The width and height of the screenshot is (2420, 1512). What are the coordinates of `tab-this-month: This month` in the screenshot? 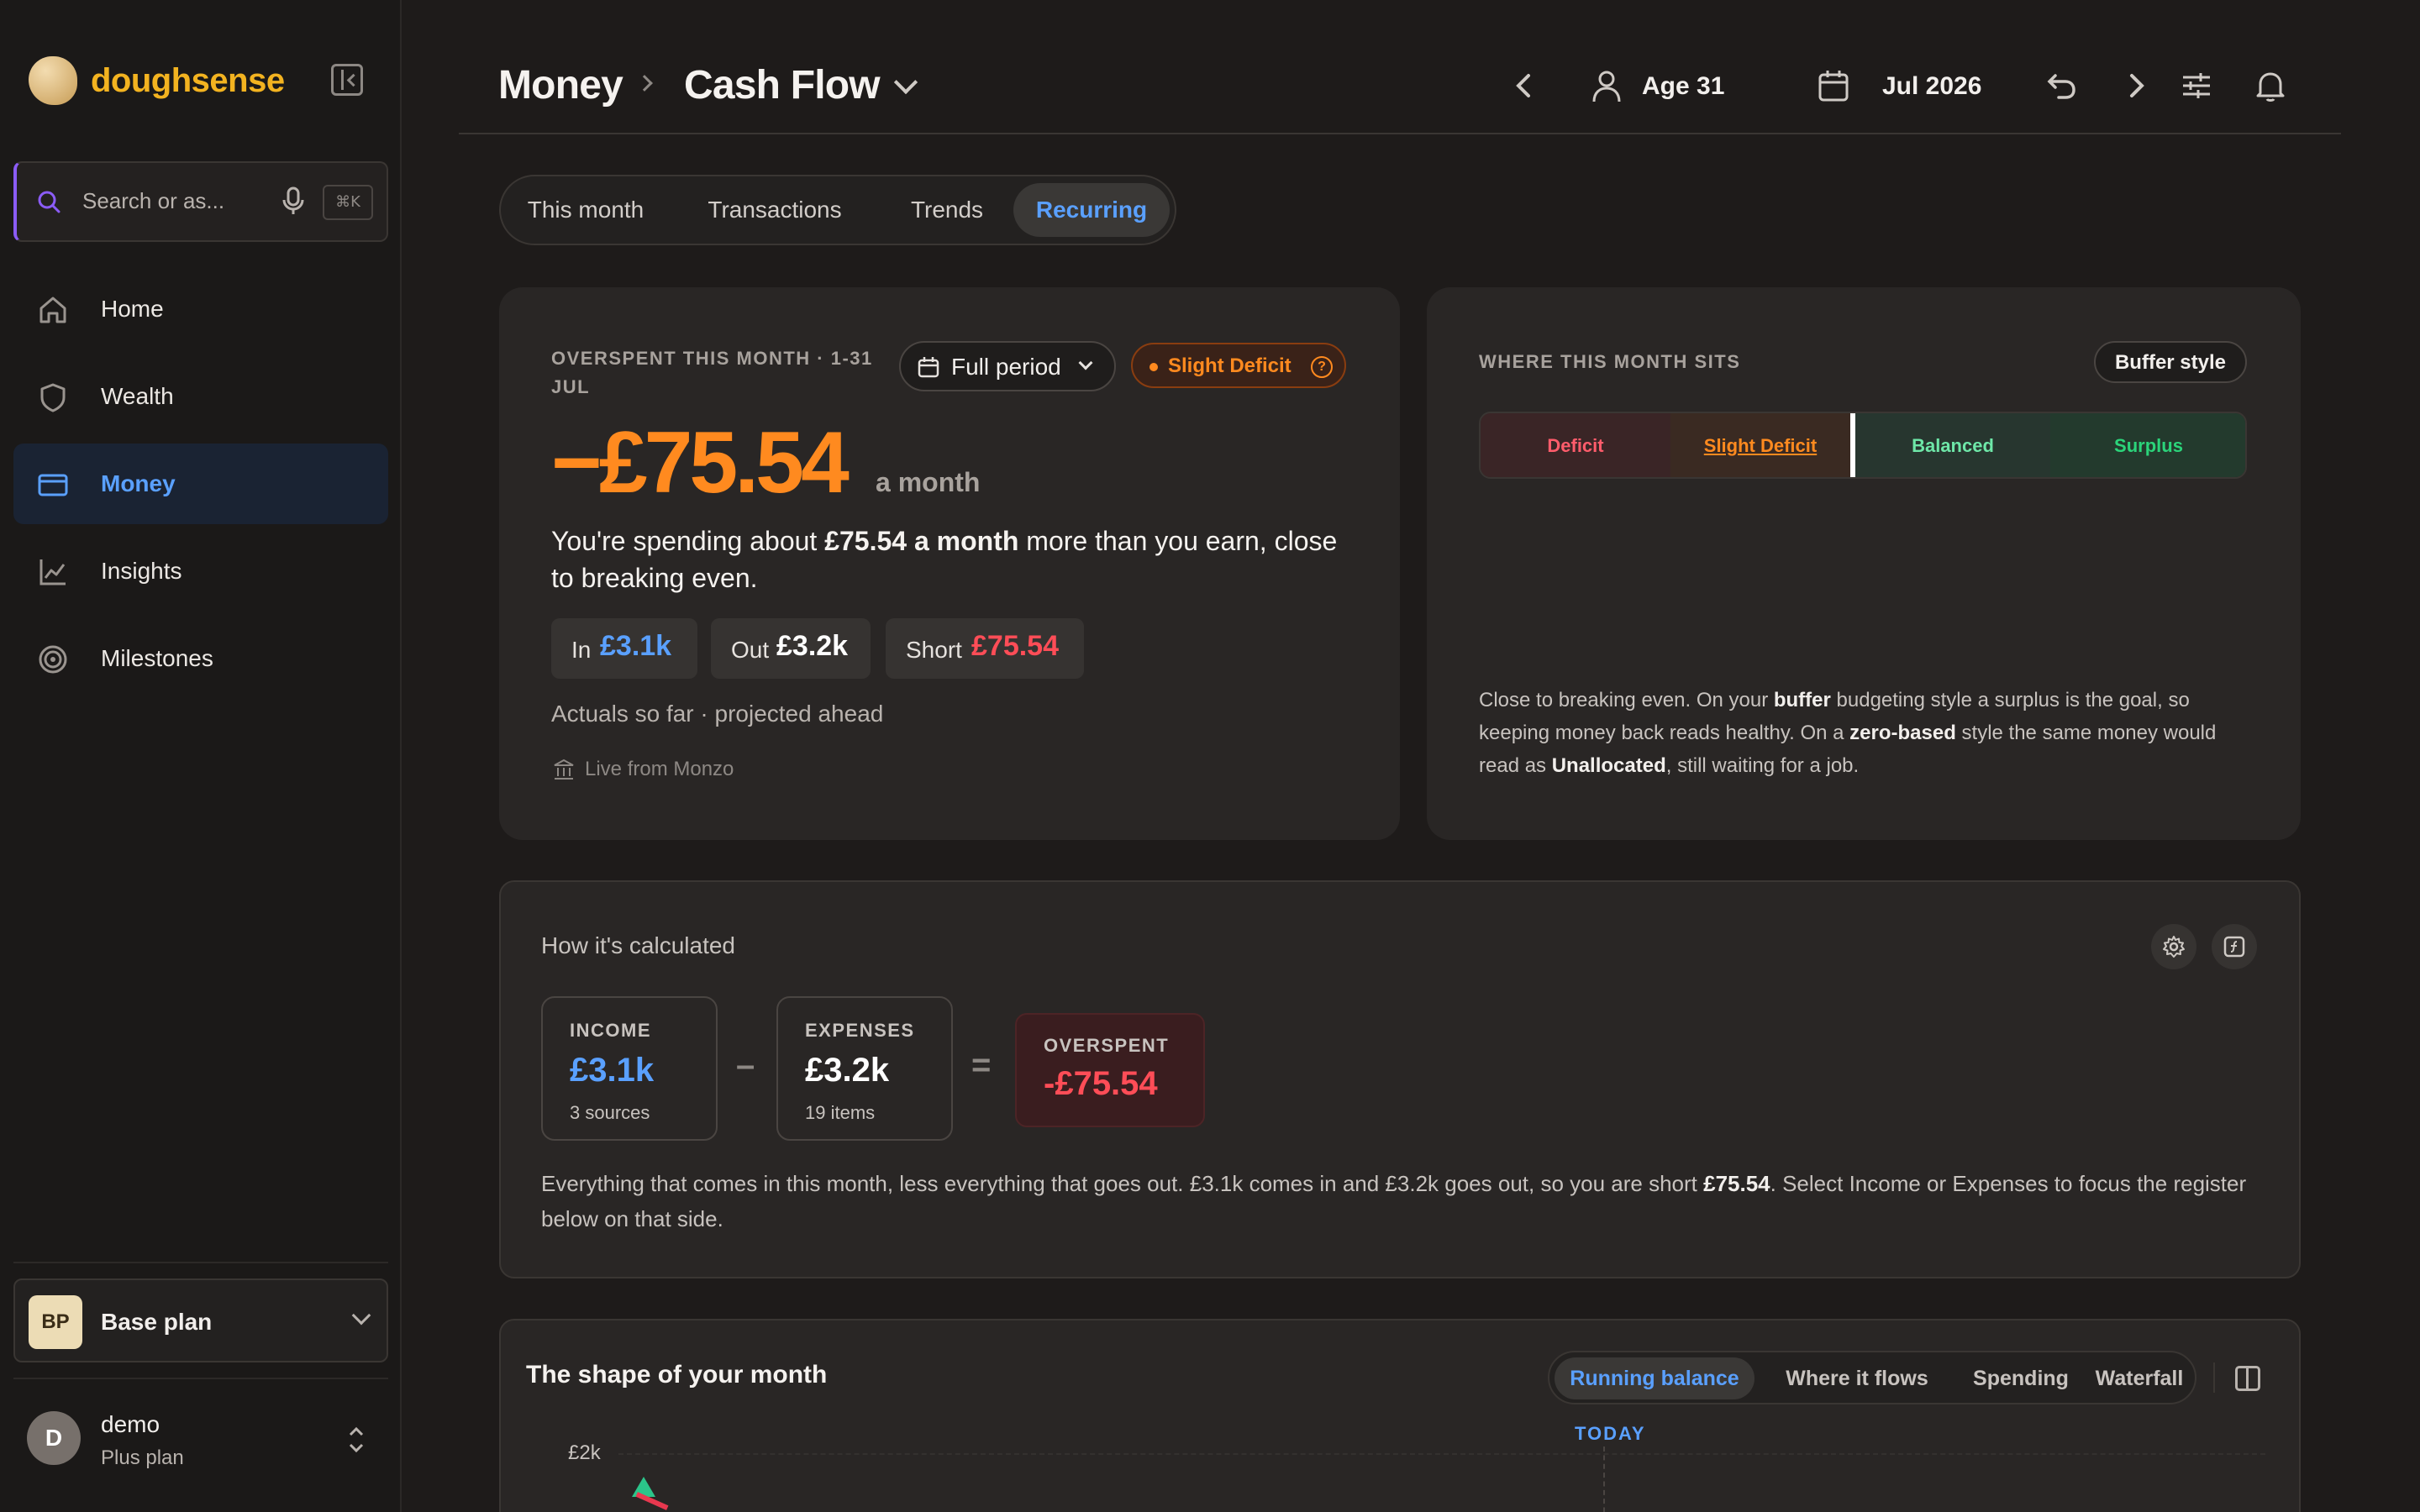 It's located at (585, 210).